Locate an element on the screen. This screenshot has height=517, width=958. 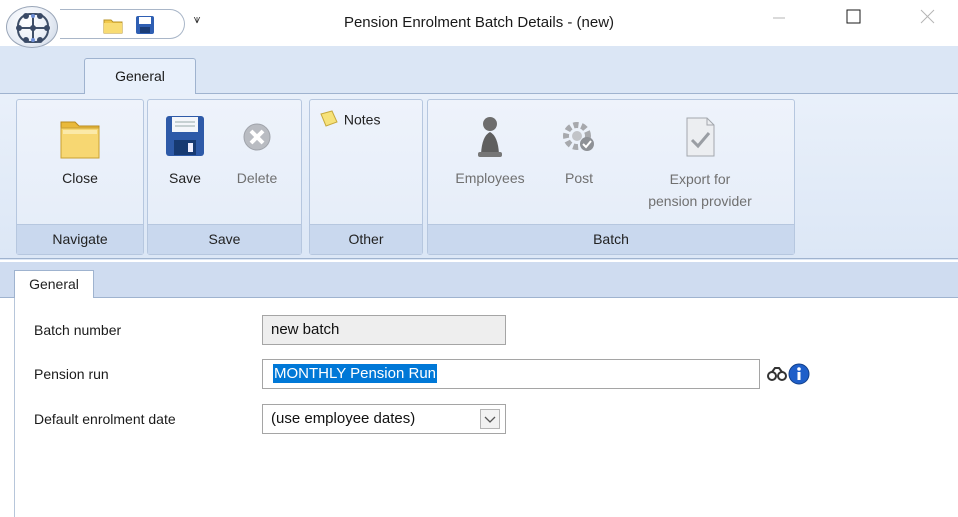
content-tab-strip: General is located at coordinates (479, 280).